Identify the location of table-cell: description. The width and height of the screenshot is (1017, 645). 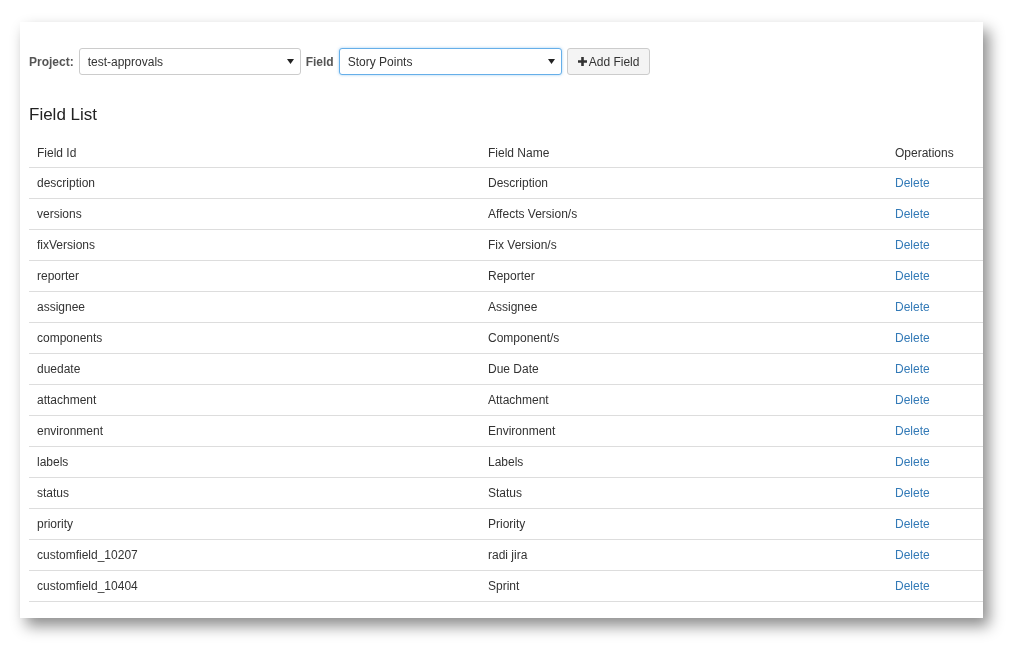
(254, 183).